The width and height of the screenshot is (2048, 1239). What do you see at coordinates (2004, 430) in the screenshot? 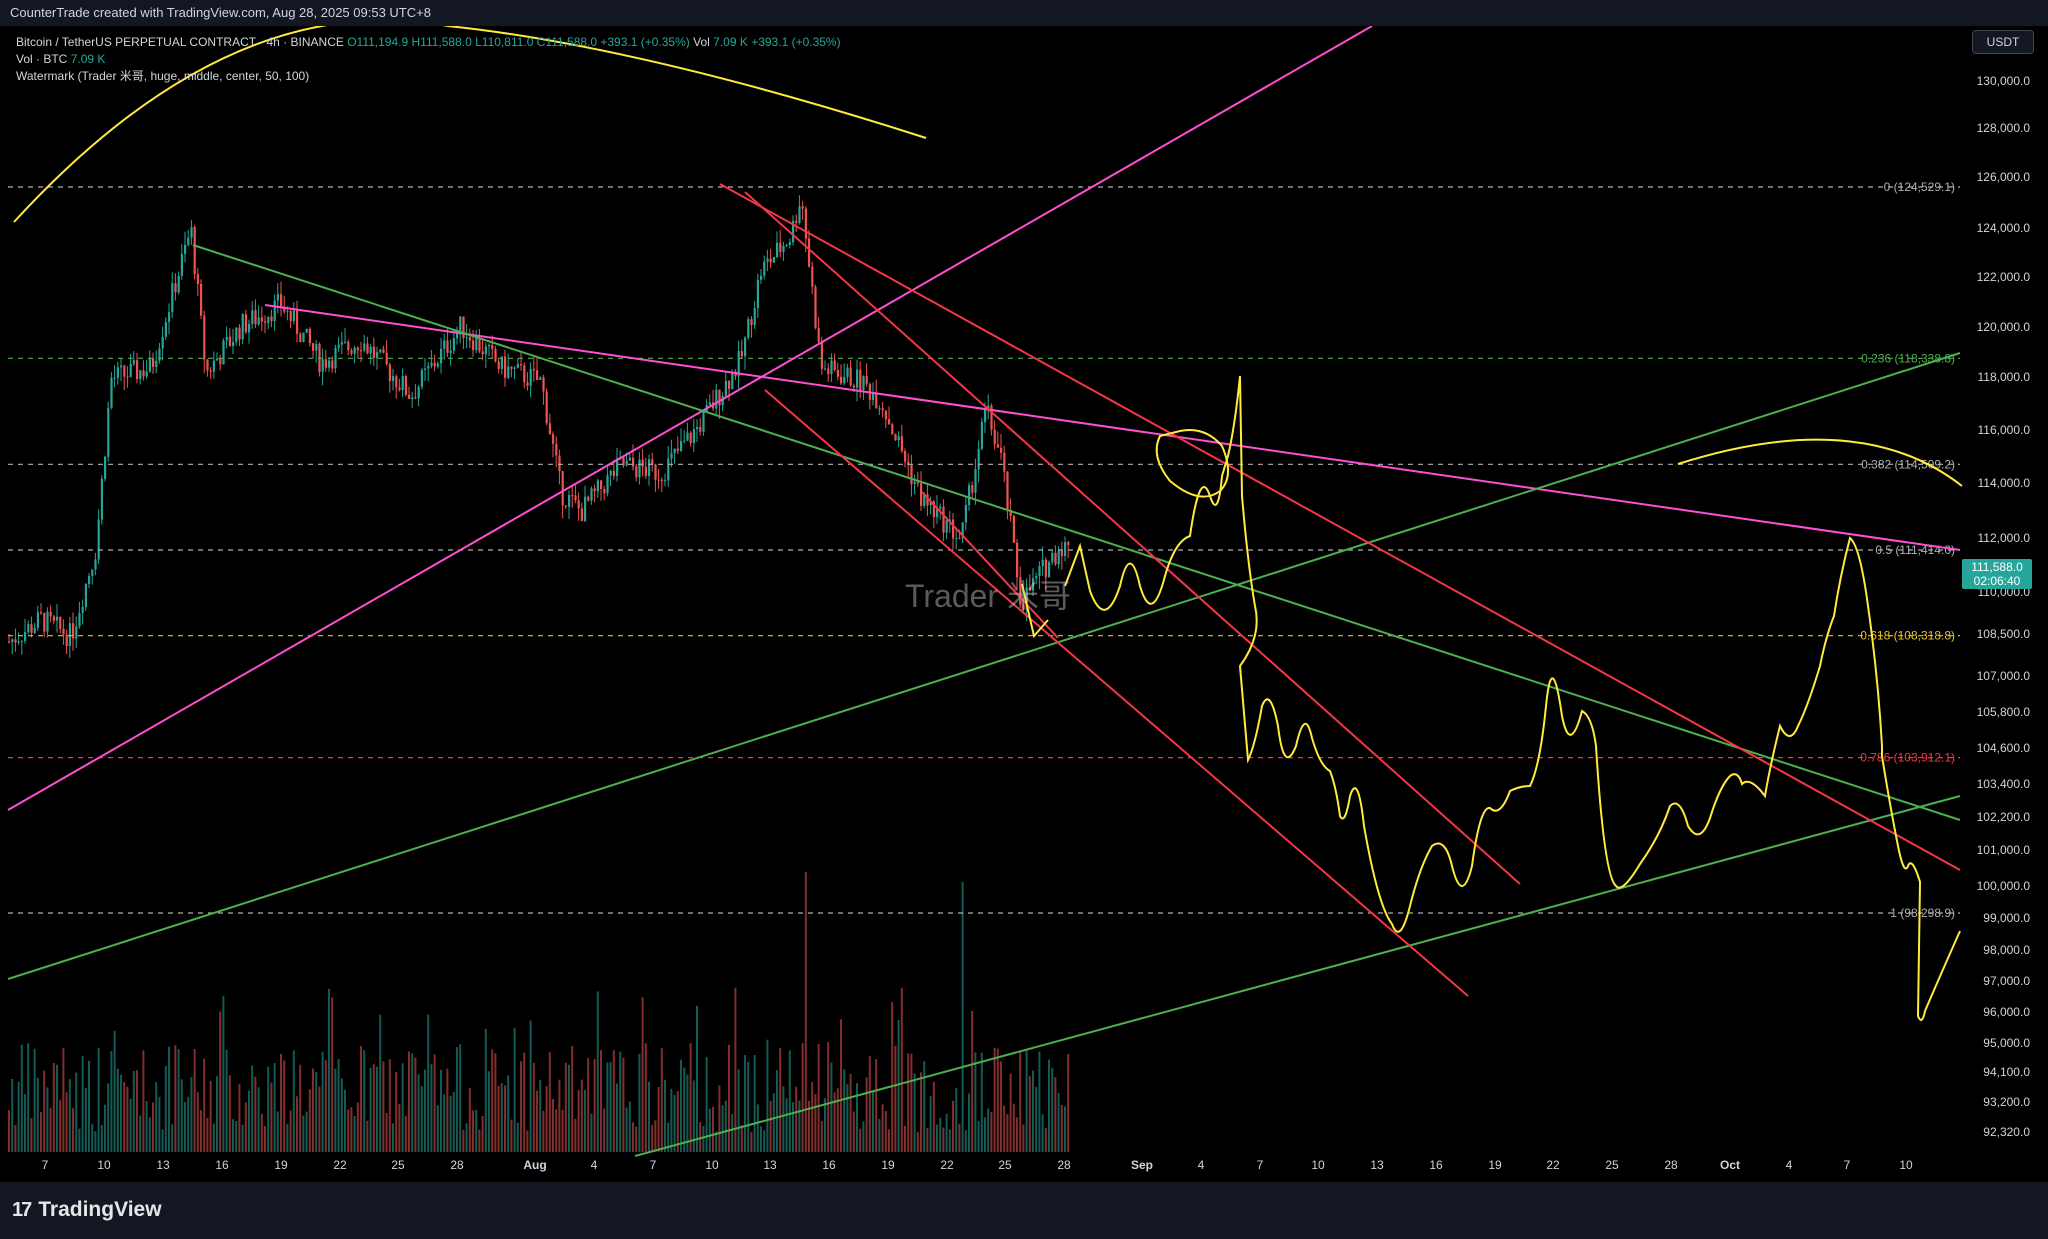
I see `price-tick-label: 116,000.0` at bounding box center [2004, 430].